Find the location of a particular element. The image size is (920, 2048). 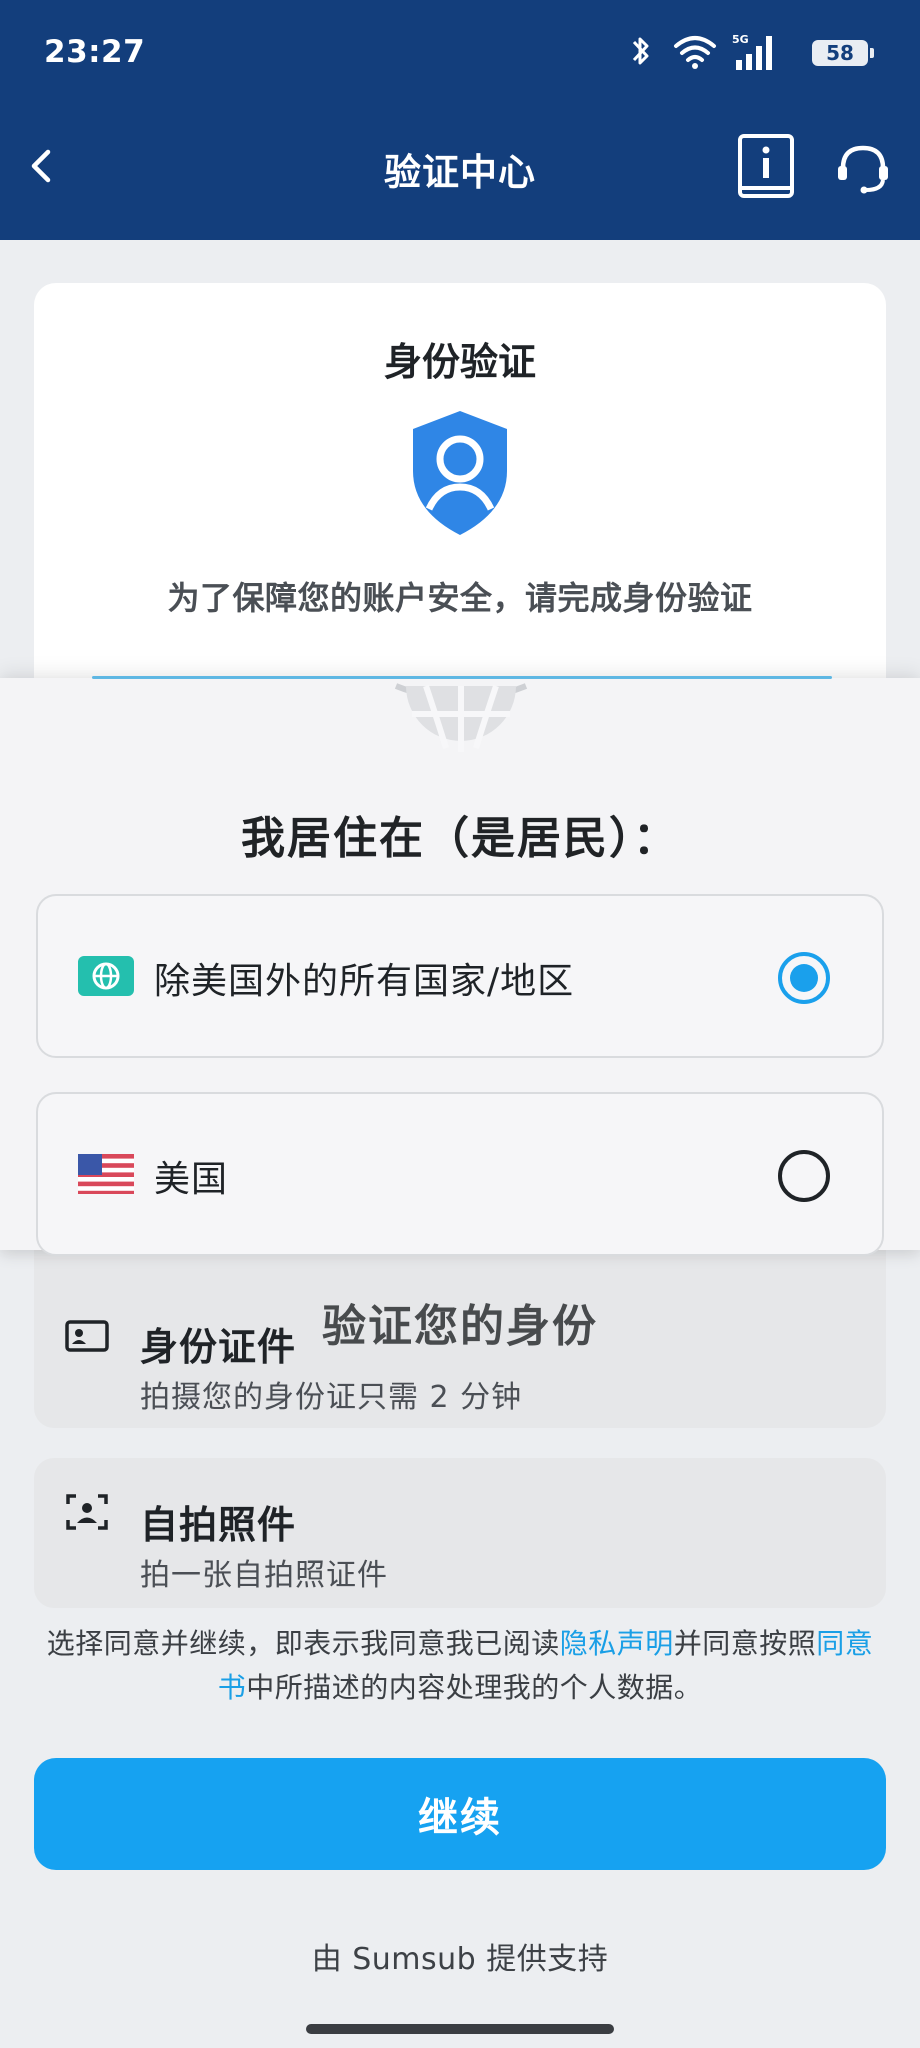

svg-text: 5G is located at coordinates (740, 39).